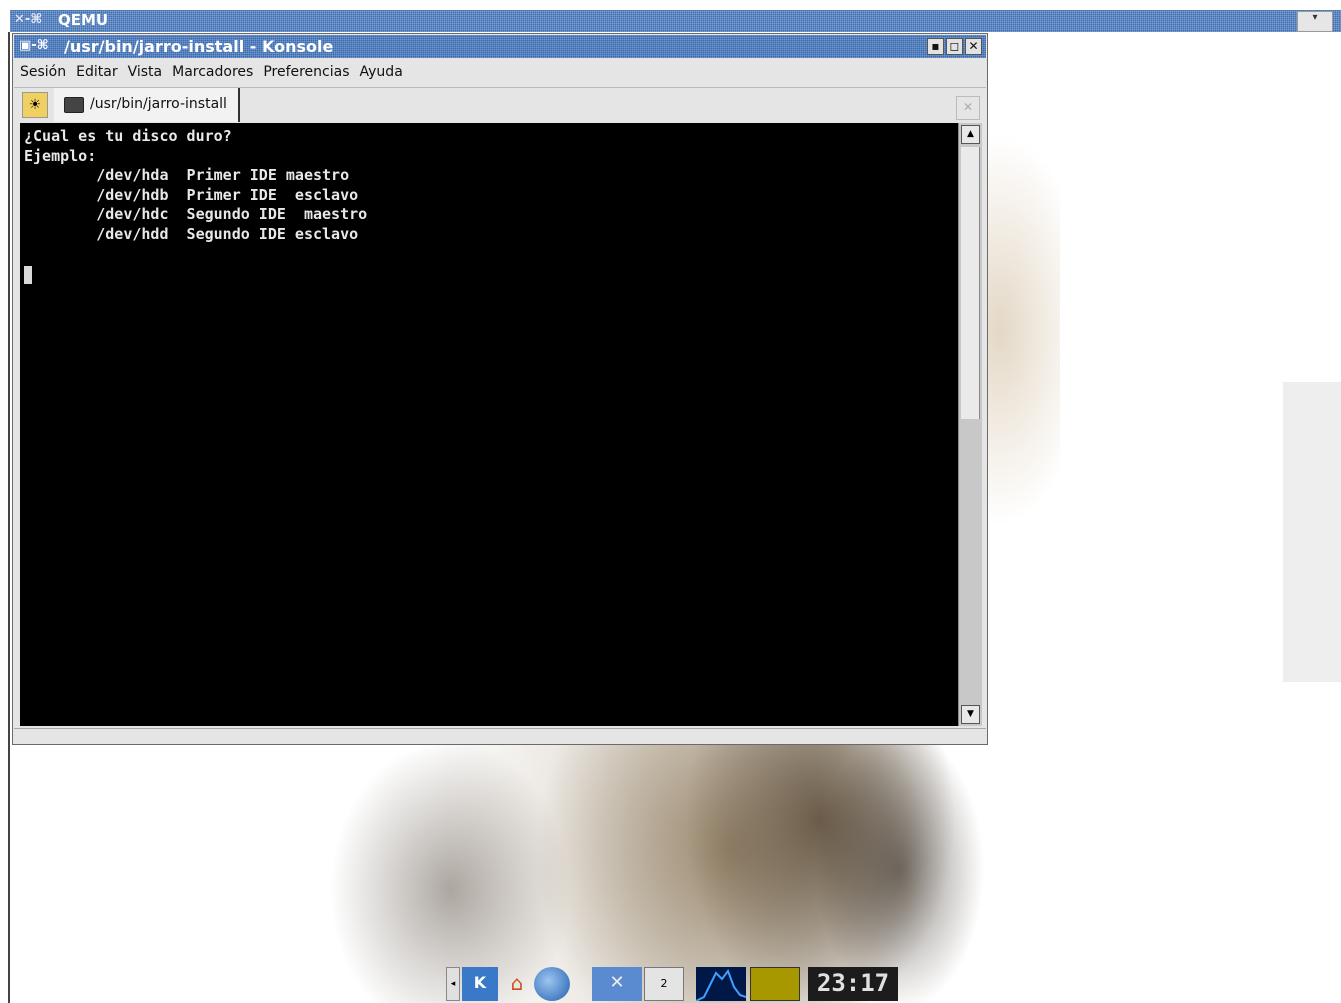  What do you see at coordinates (199, 46) in the screenshot?
I see `window-title: /usr/bin/jarro-install - Konsole` at bounding box center [199, 46].